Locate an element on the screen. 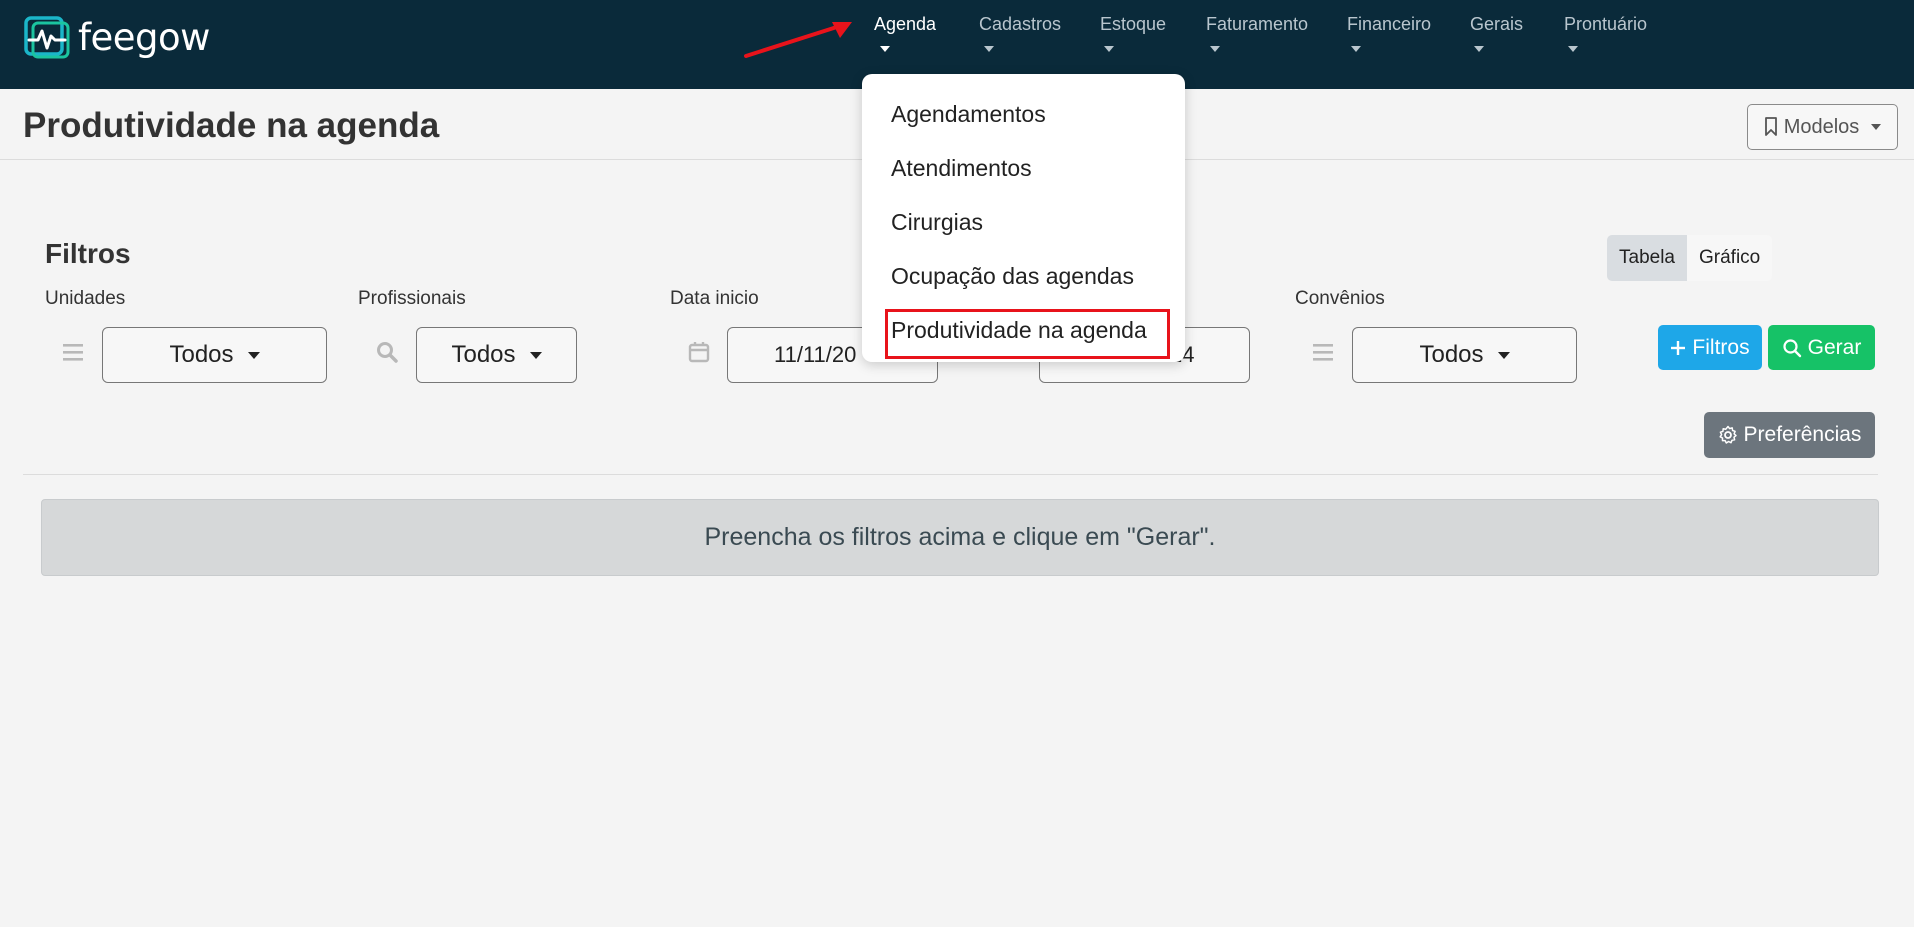 This screenshot has height=927, width=1914. nav-prontuario-label: Prontuário is located at coordinates (1606, 24).